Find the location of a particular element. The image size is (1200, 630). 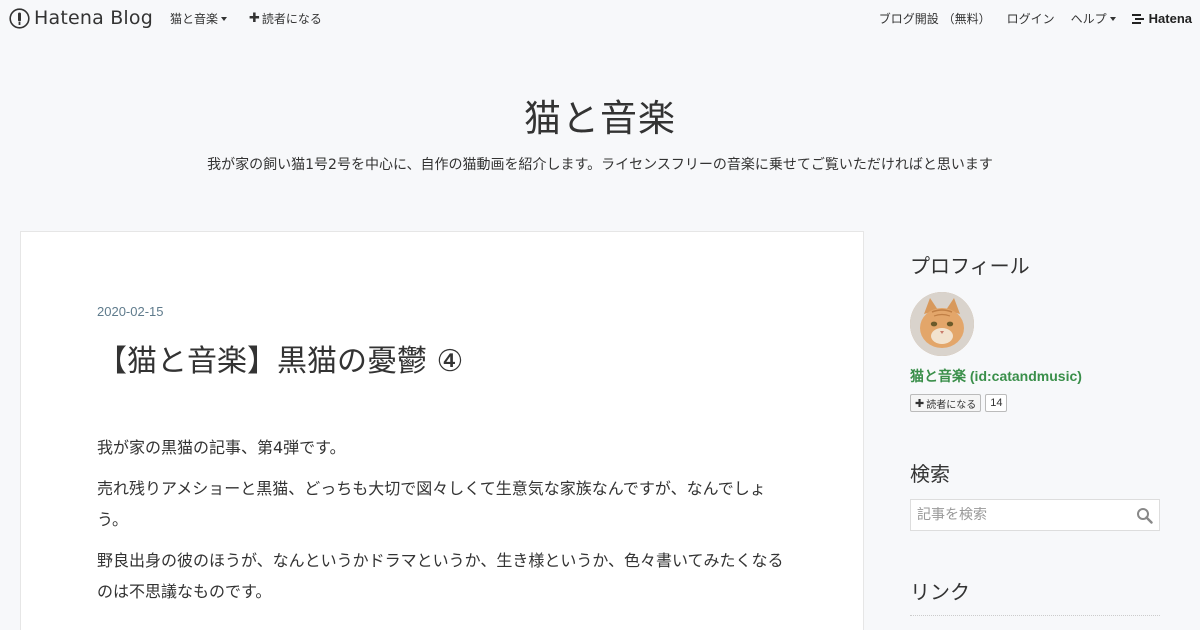

profile-module-title: プロフィール is located at coordinates (970, 266).